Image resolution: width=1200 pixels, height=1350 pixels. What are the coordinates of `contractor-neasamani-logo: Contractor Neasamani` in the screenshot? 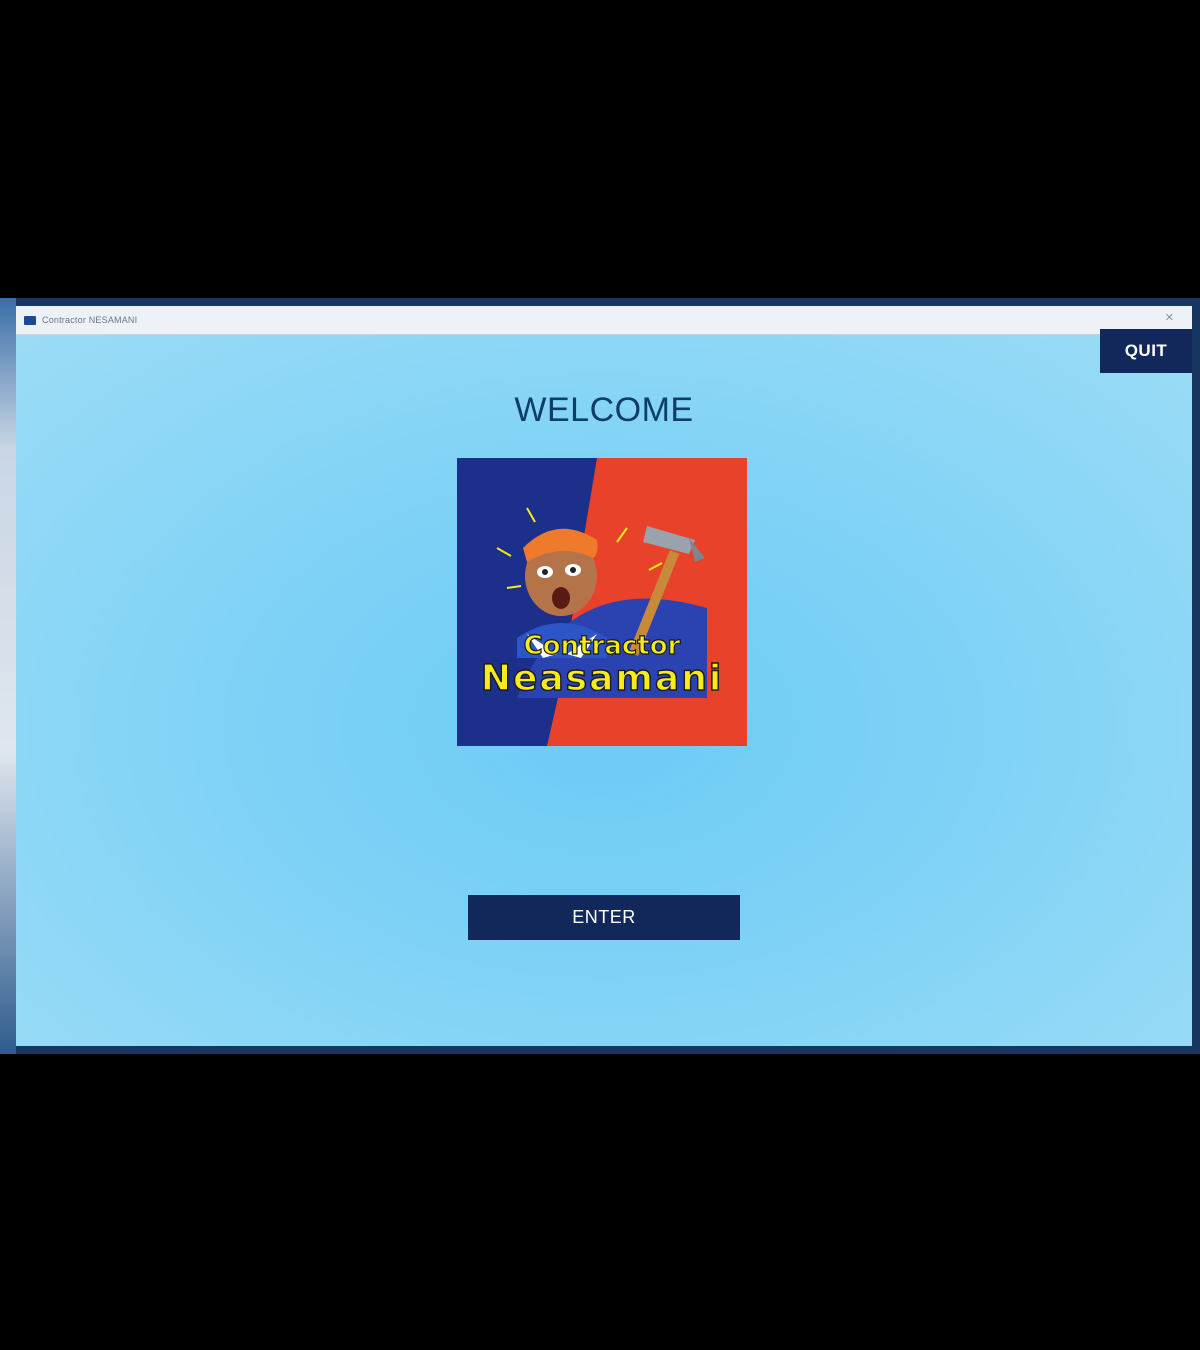 It's located at (602, 602).